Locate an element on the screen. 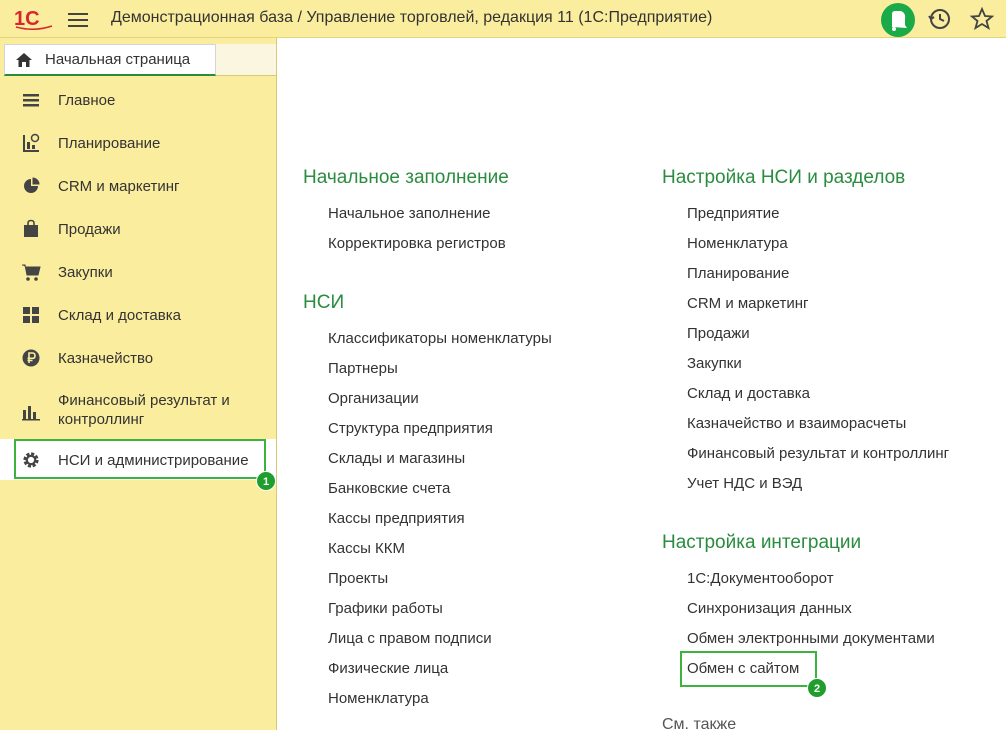 The image size is (1006, 734). sidebar-item-crm: CRM и маркетинг is located at coordinates (138, 186).